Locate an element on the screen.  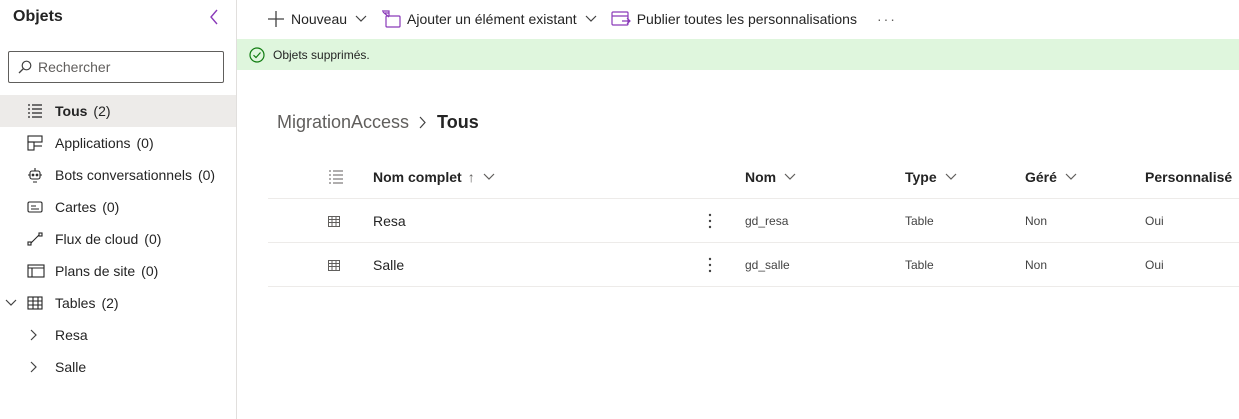
sidebar-item-applications: Applications (0) is located at coordinates (118, 143).